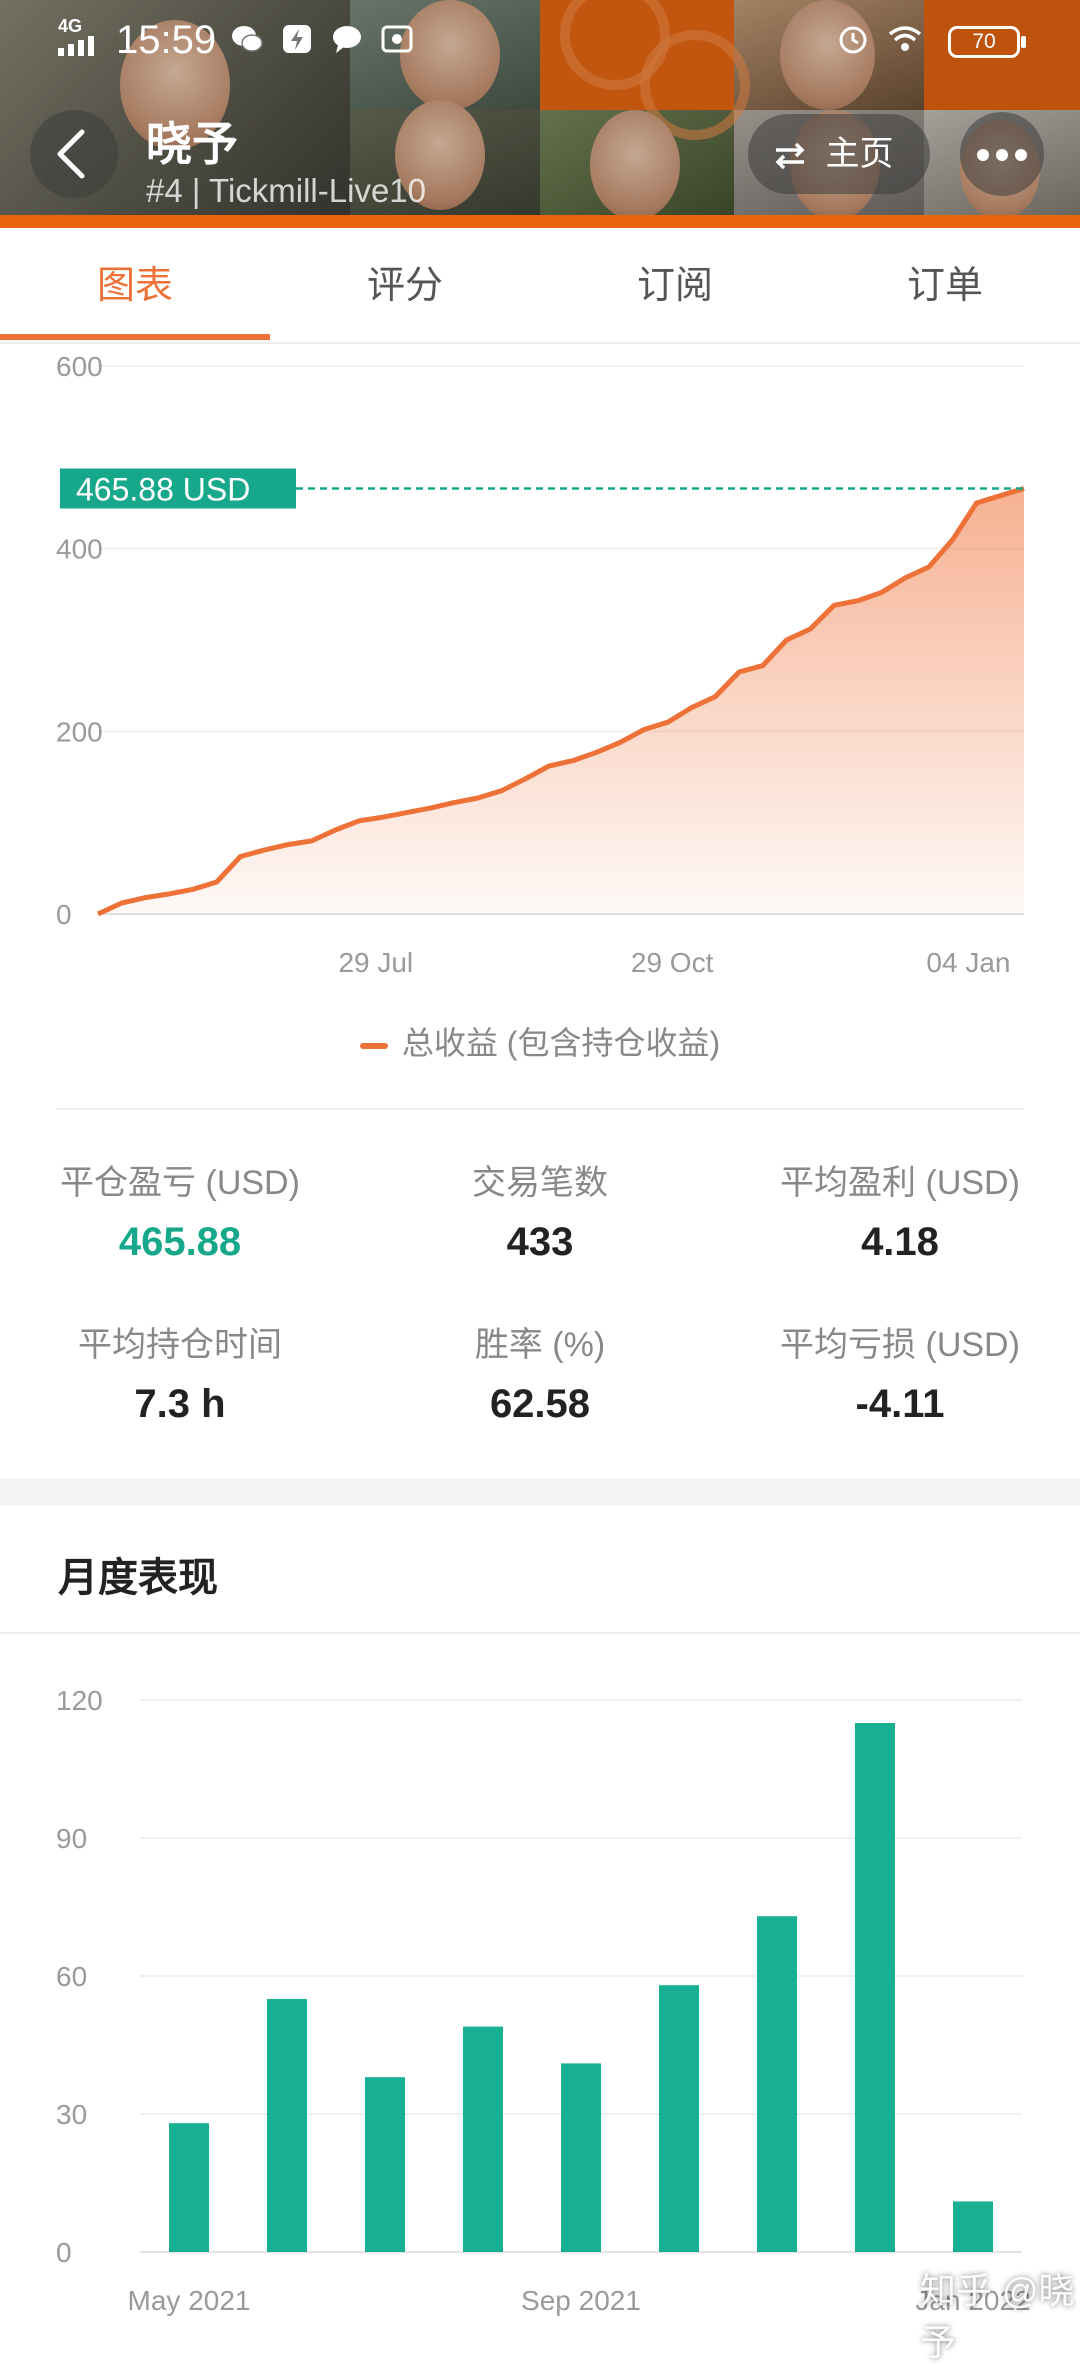  Describe the element at coordinates (135, 286) in the screenshot. I see `tab-chart: 图表` at that location.